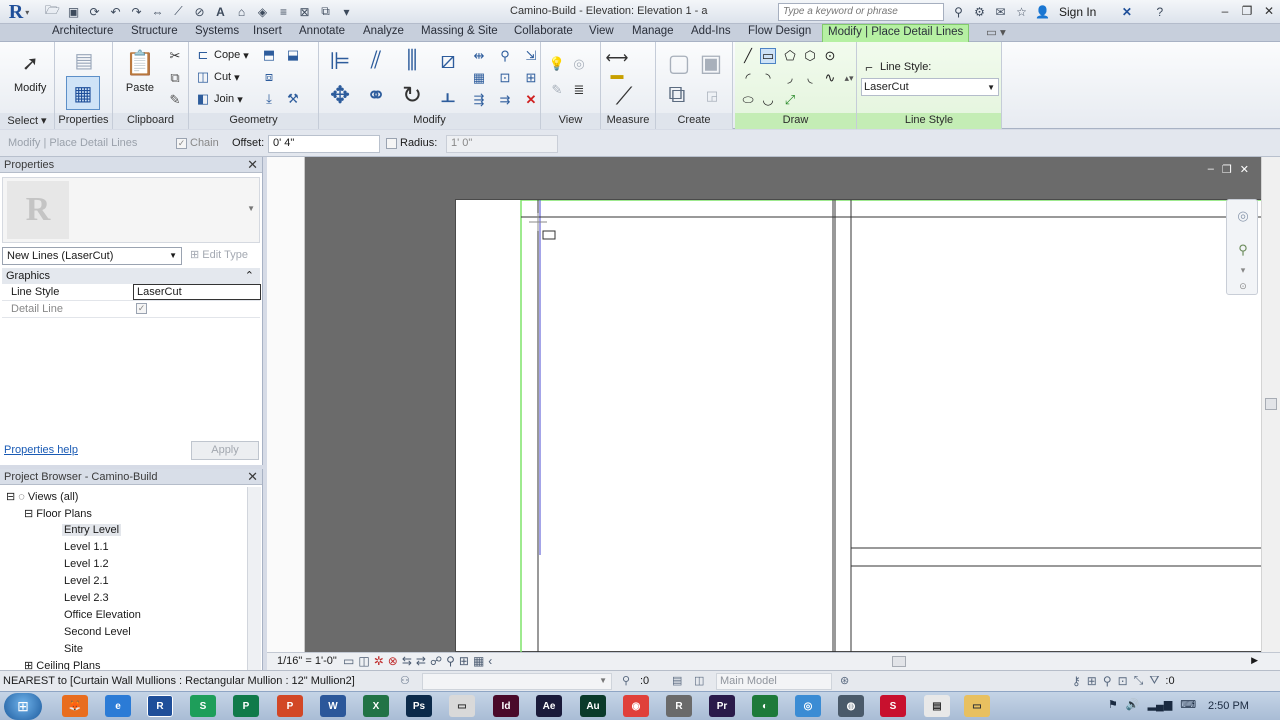  Describe the element at coordinates (27, 121) in the screenshot. I see `select-dropdown: Select ▾` at that location.